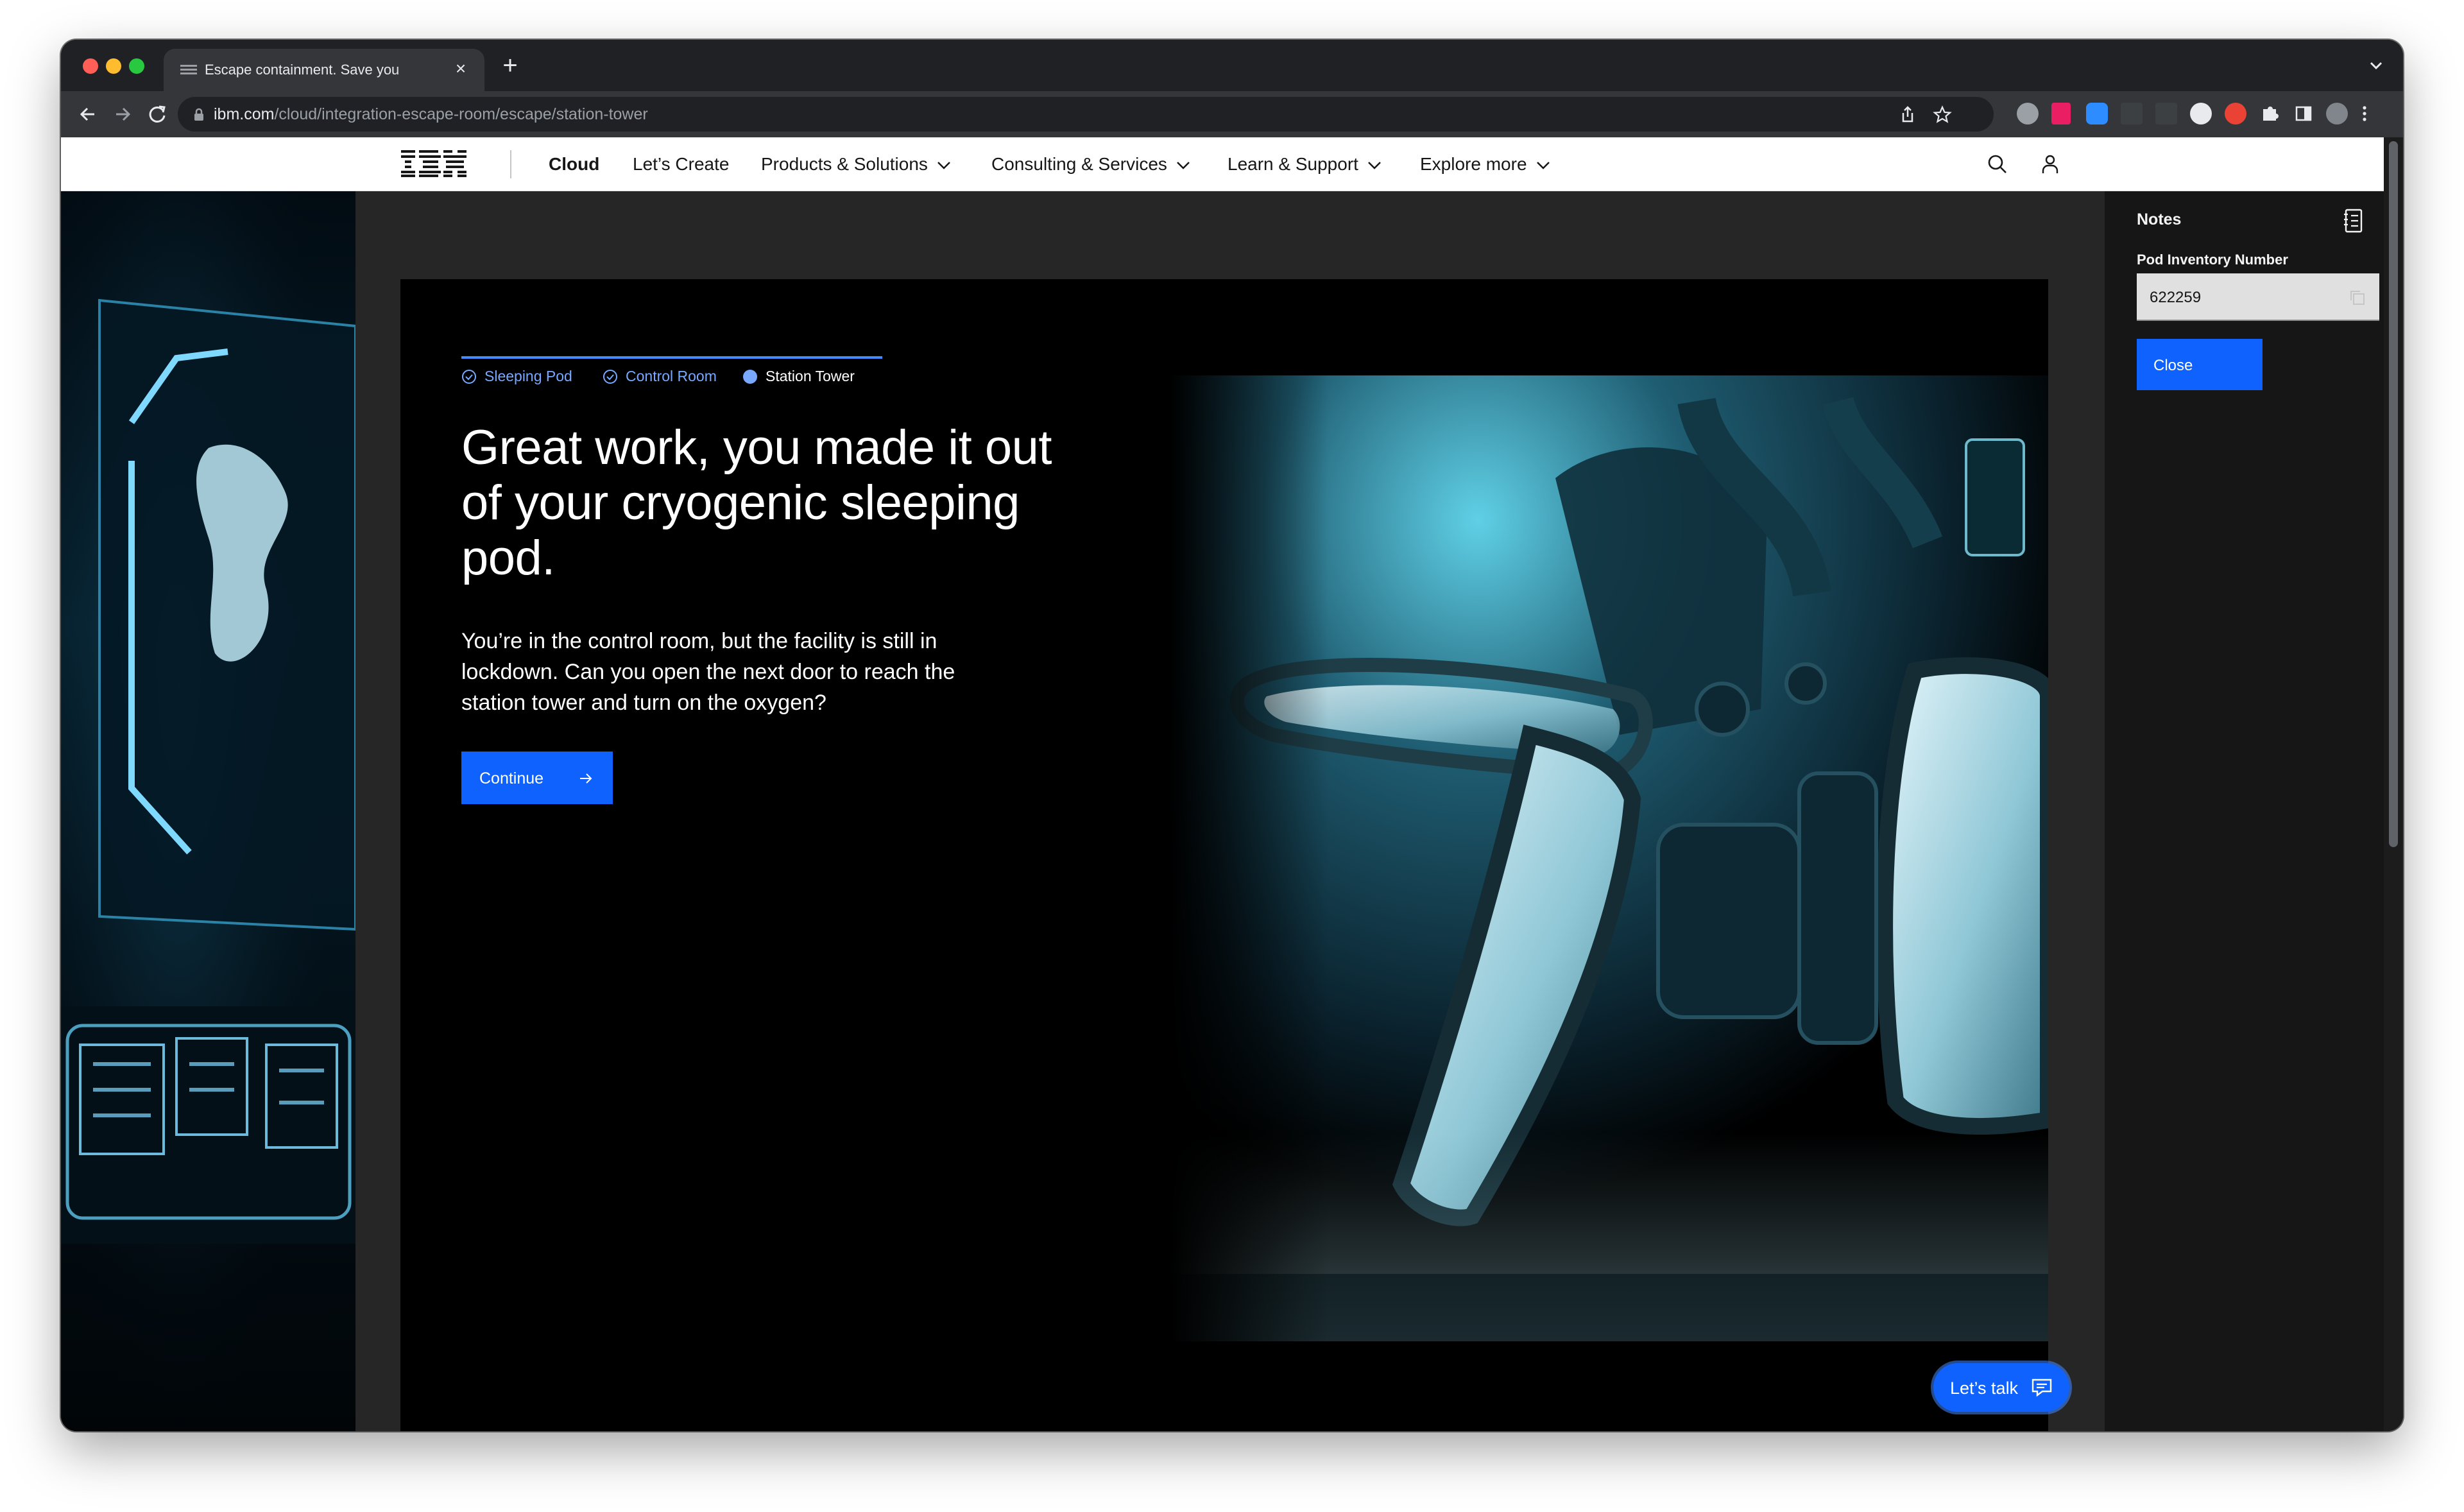 The width and height of the screenshot is (2464, 1512). What do you see at coordinates (114, 66) in the screenshot?
I see `minimize-window-button` at bounding box center [114, 66].